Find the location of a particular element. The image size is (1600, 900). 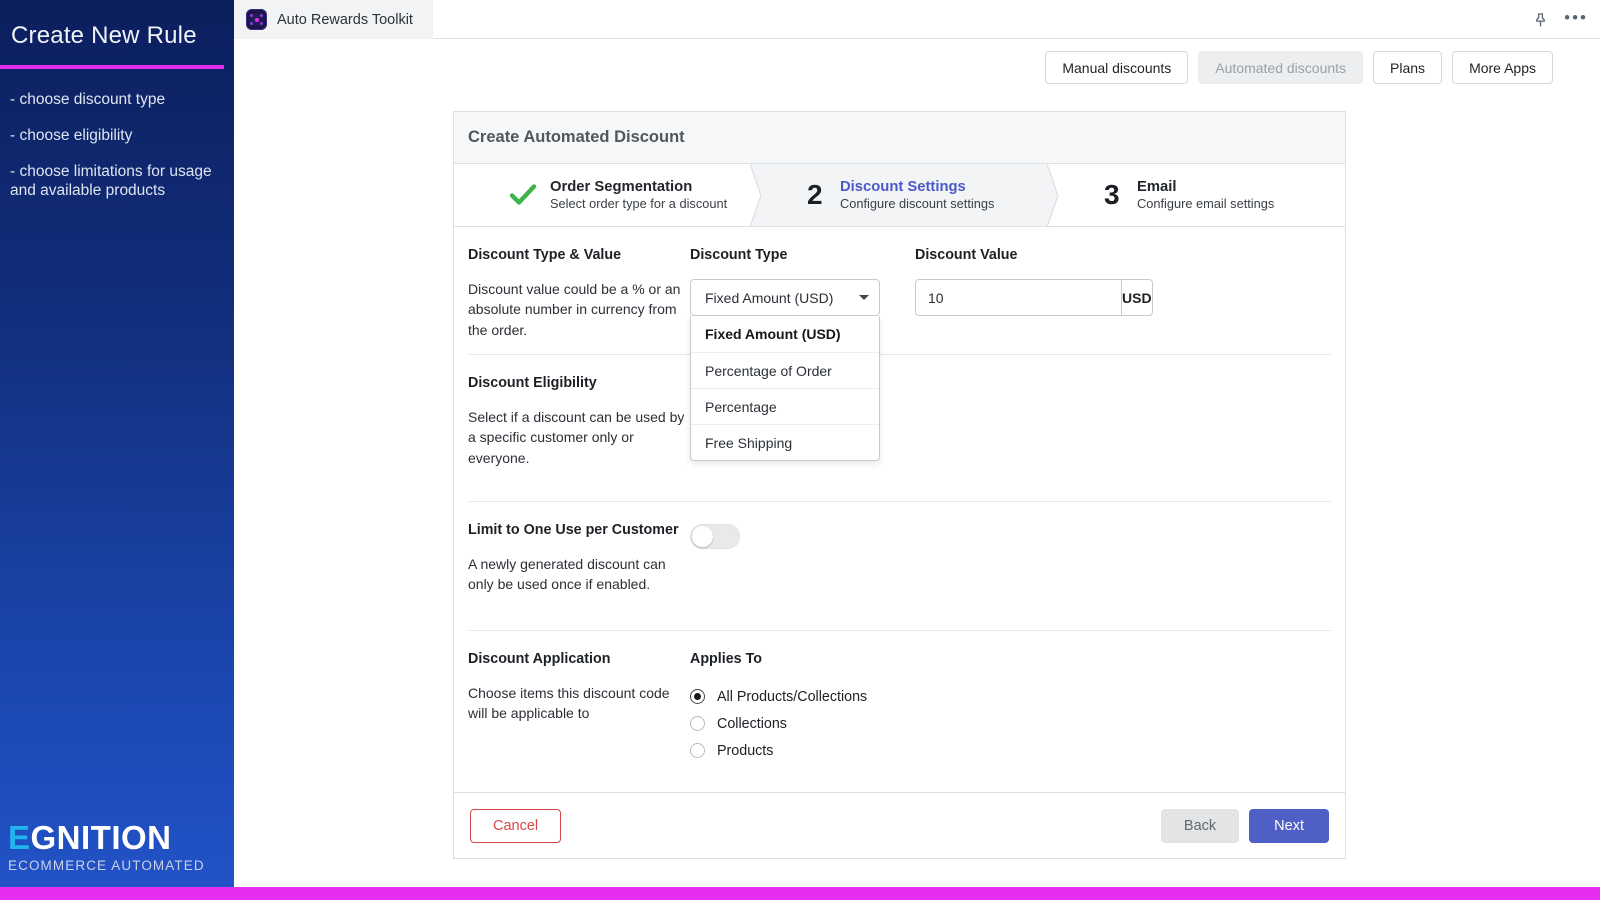

option-percentage-of-order: Percentage of Order is located at coordinates (785, 370).